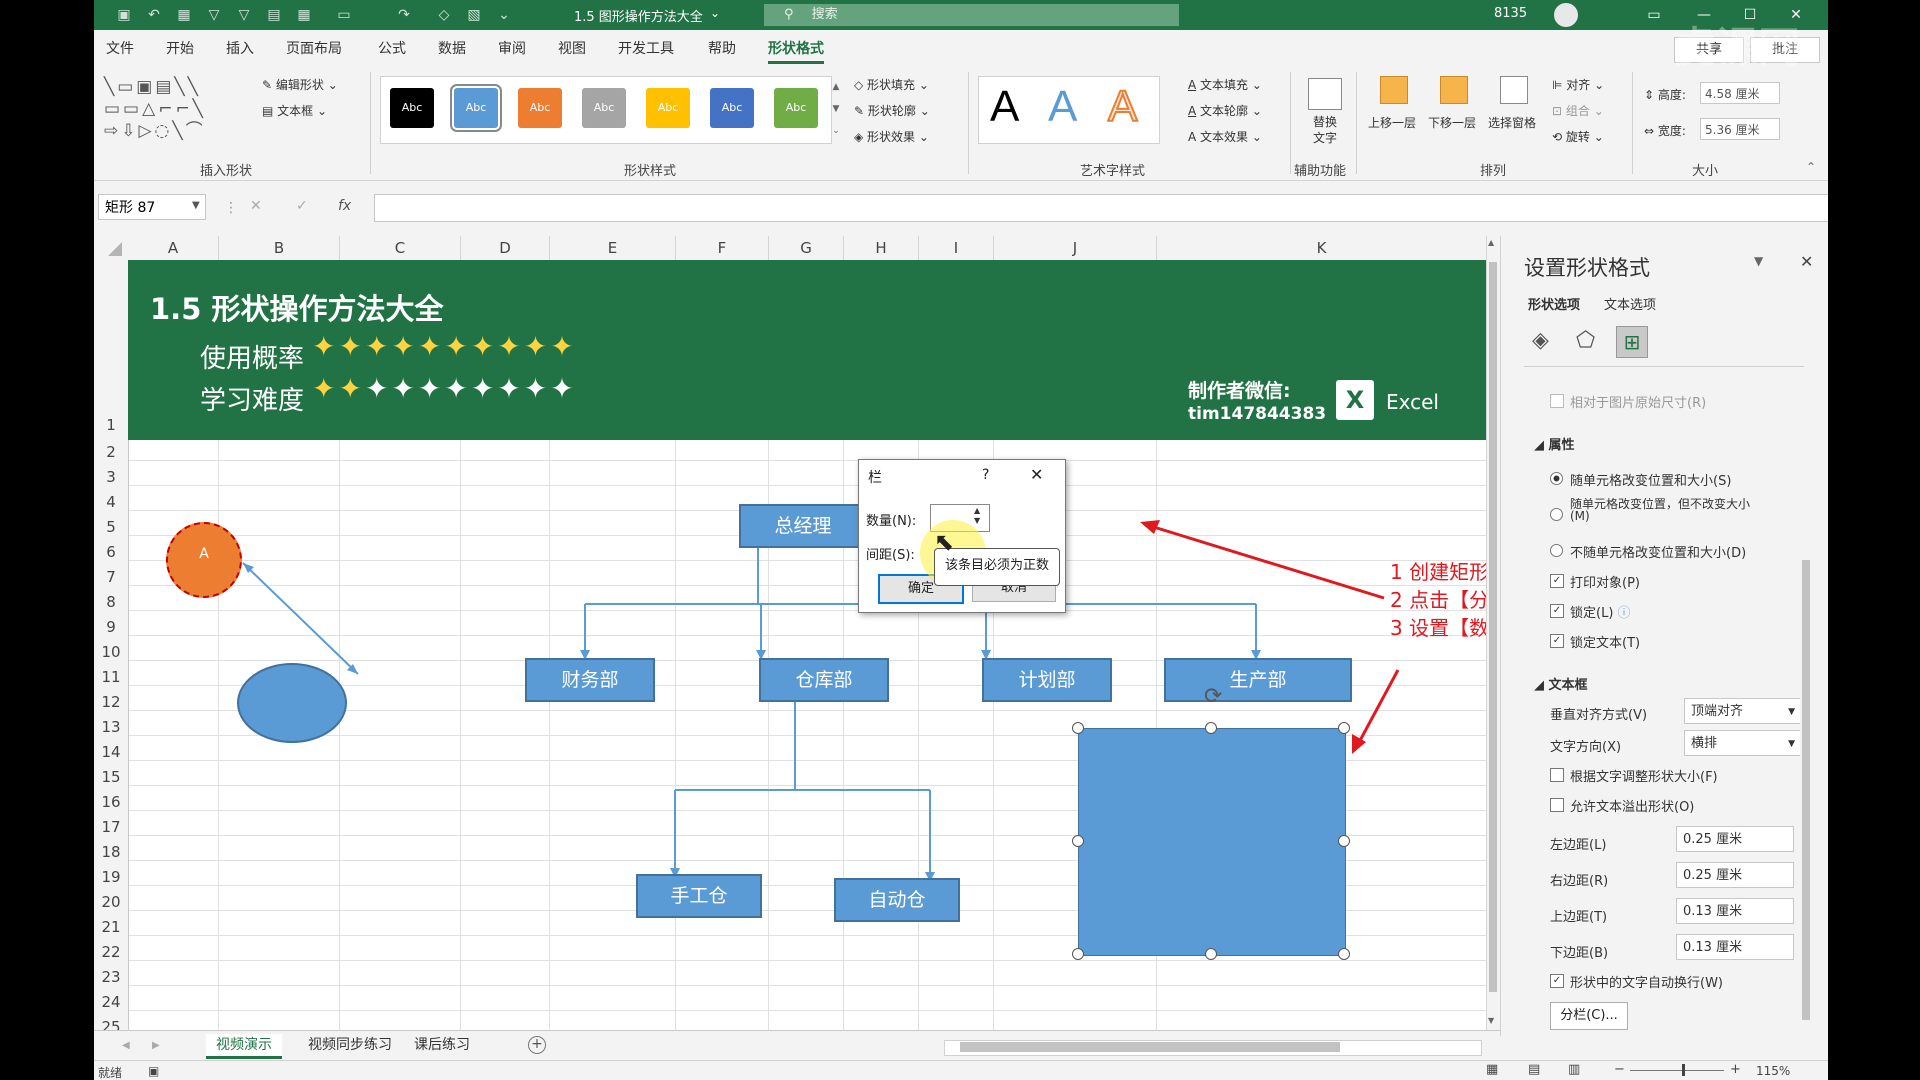 The height and width of the screenshot is (1080, 1920). What do you see at coordinates (1578, 845) in the screenshot?
I see `left-margin-label: 左边距(L)` at bounding box center [1578, 845].